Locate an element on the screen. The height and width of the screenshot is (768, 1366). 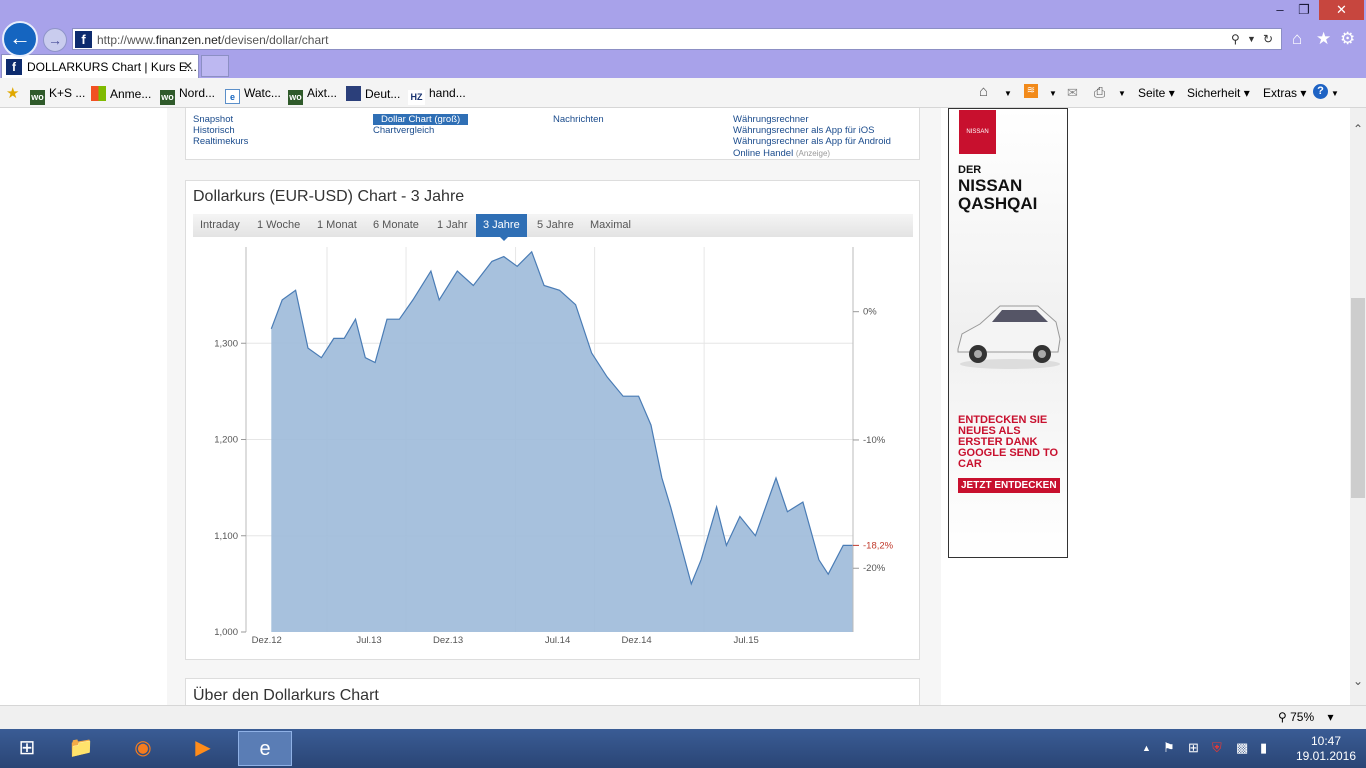
scroll-thumb is located at coordinates (1358, 398).